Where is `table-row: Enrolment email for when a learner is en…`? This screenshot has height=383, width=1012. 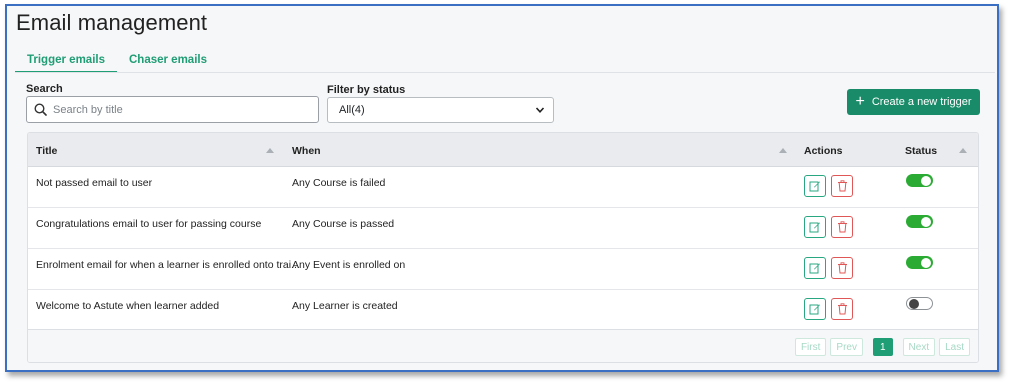
table-row: Enrolment email for when a learner is en… is located at coordinates (503, 269).